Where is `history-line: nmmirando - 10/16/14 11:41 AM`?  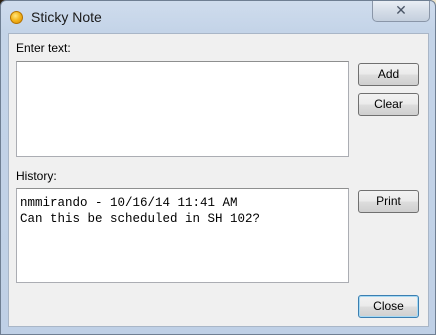 history-line: nmmirando - 10/16/14 11:41 AM is located at coordinates (129, 203).